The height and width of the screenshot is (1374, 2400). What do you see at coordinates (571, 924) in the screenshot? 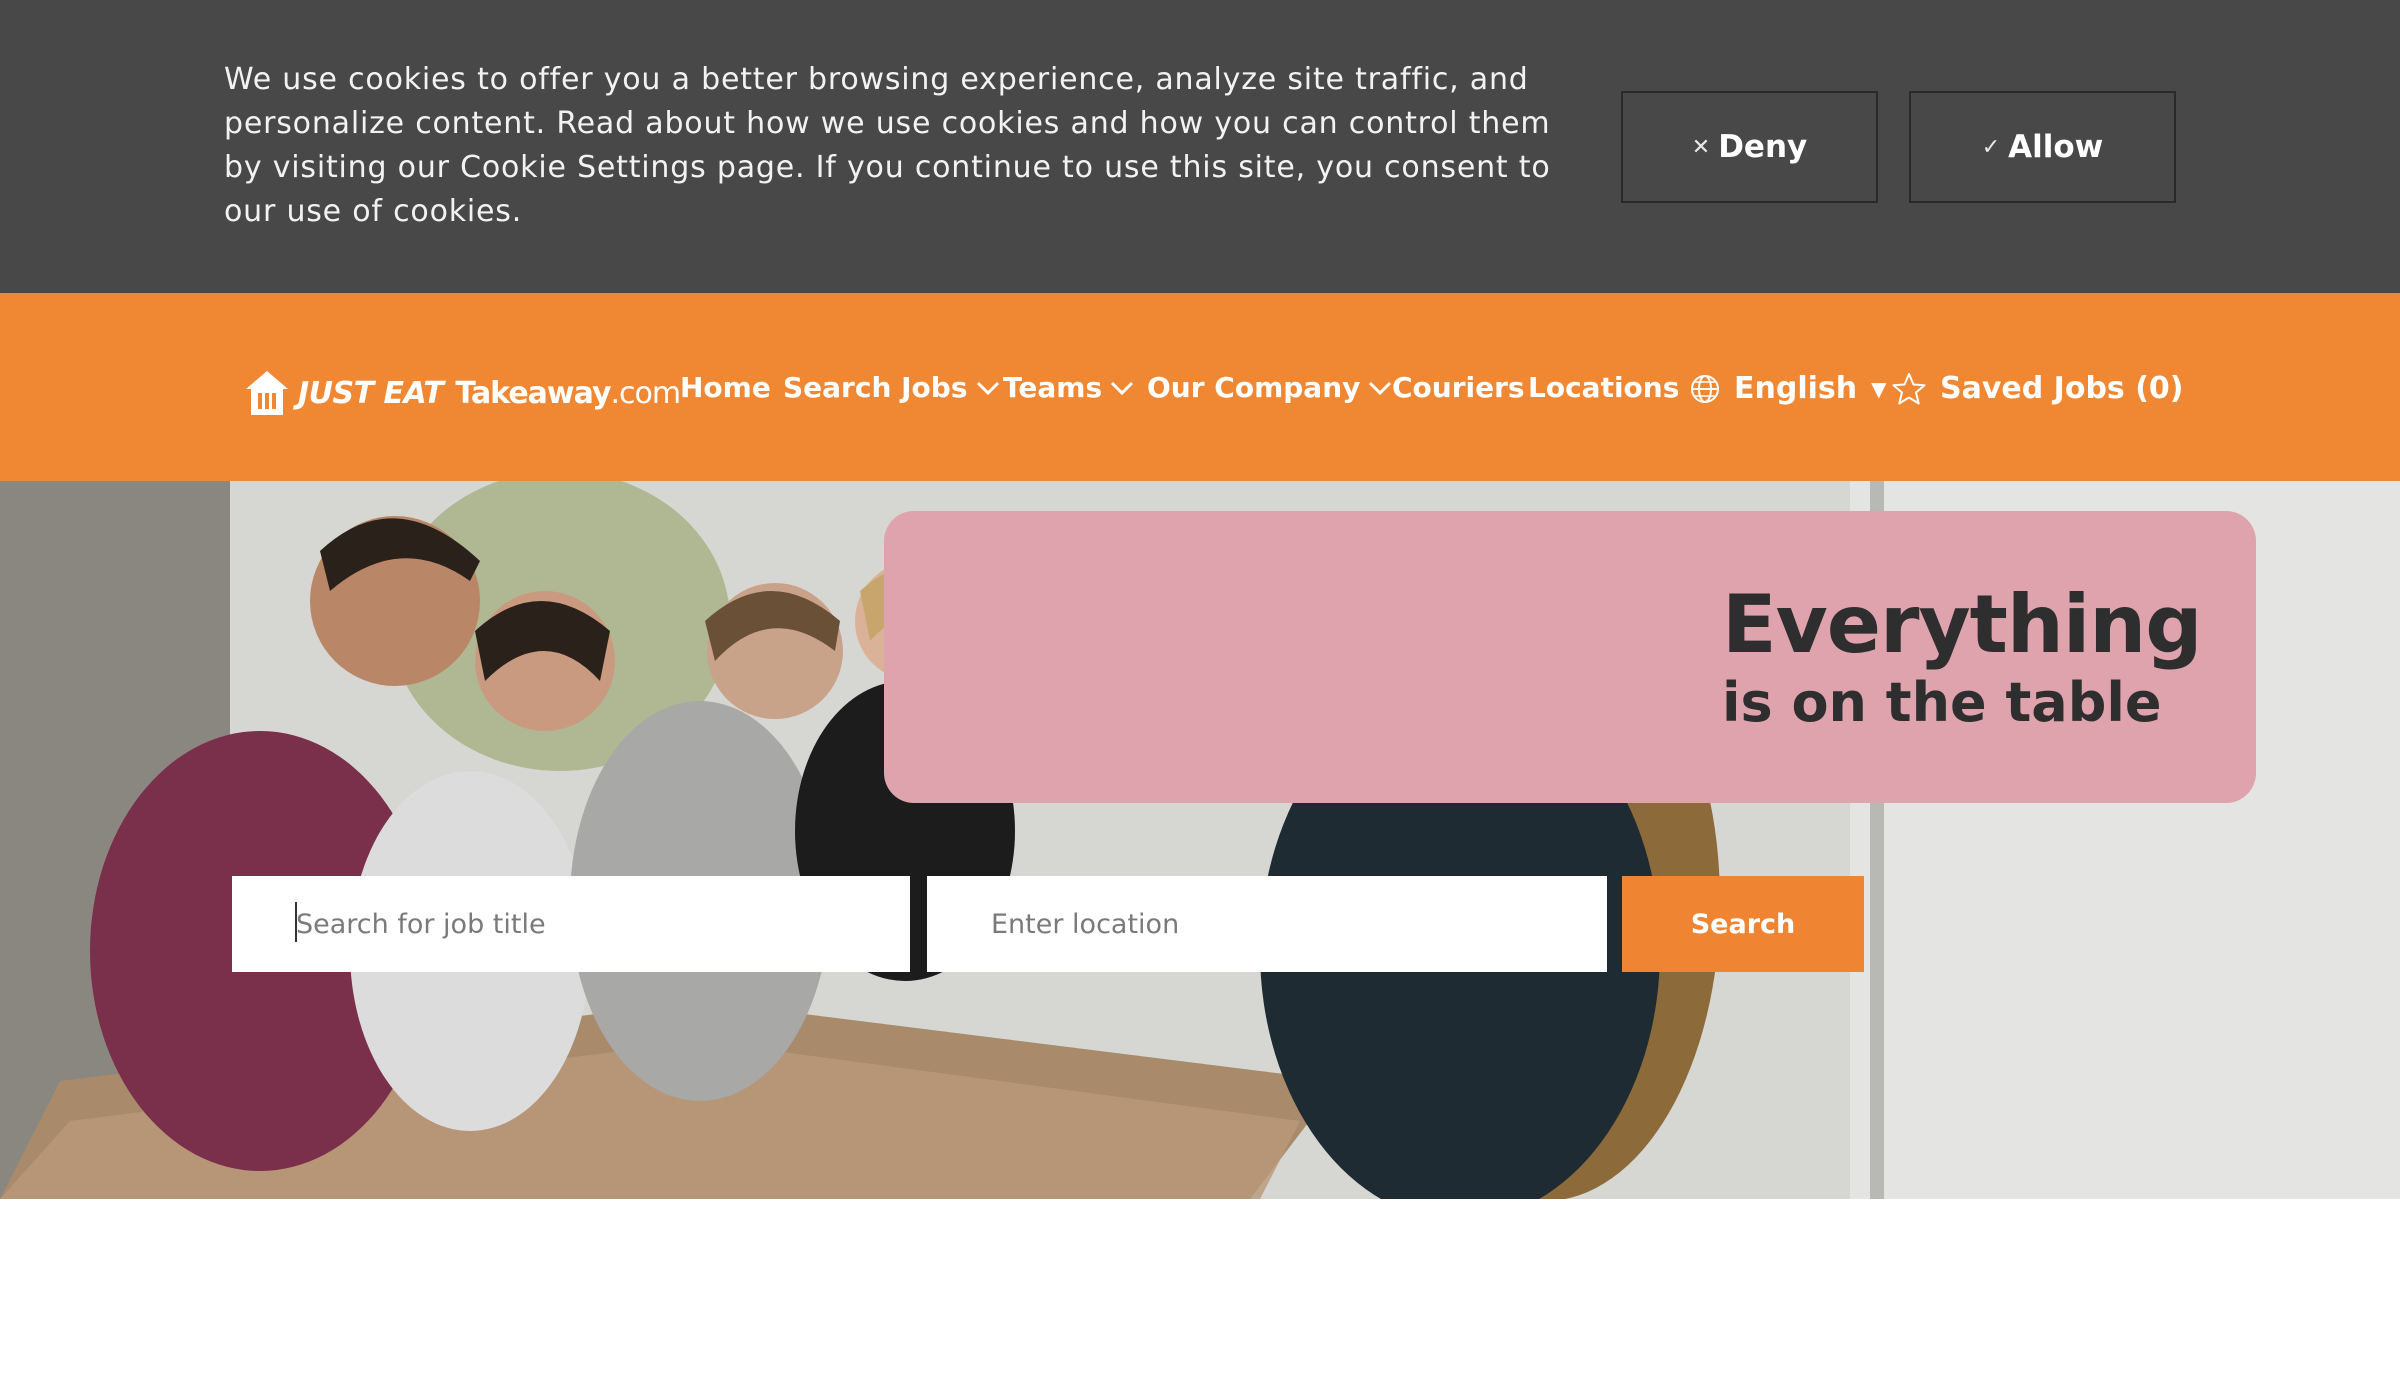
I see `job-title-search-input` at bounding box center [571, 924].